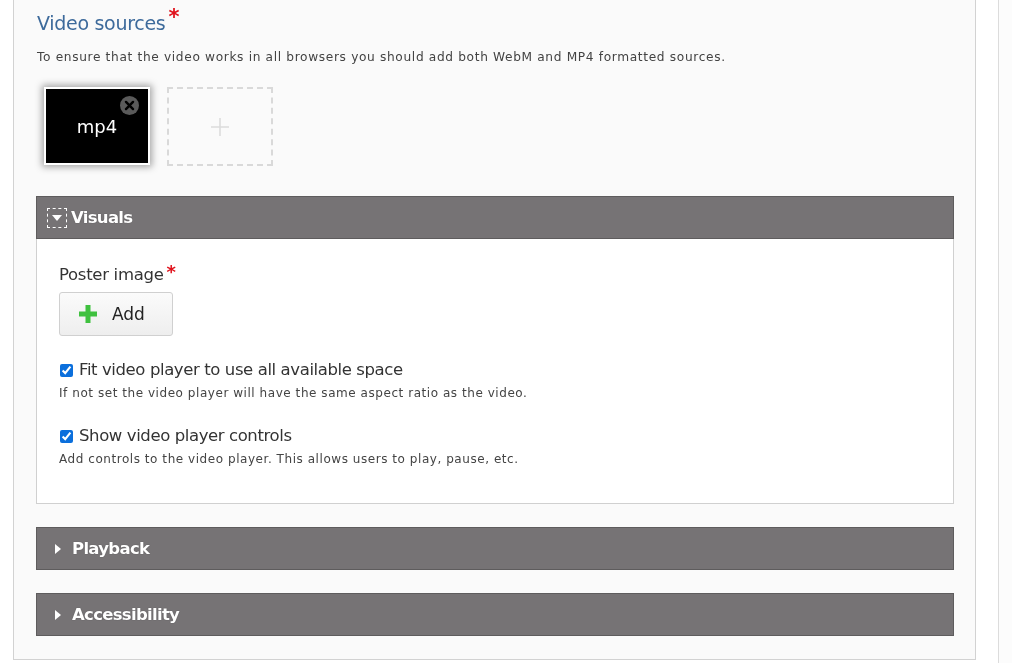 The height and width of the screenshot is (663, 1012). What do you see at coordinates (97, 126) in the screenshot?
I see `video-source-tile: mp4` at bounding box center [97, 126].